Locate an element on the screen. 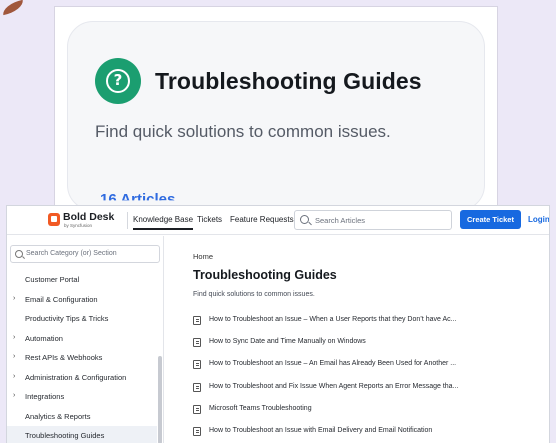  login-link: Login is located at coordinates (538, 219).